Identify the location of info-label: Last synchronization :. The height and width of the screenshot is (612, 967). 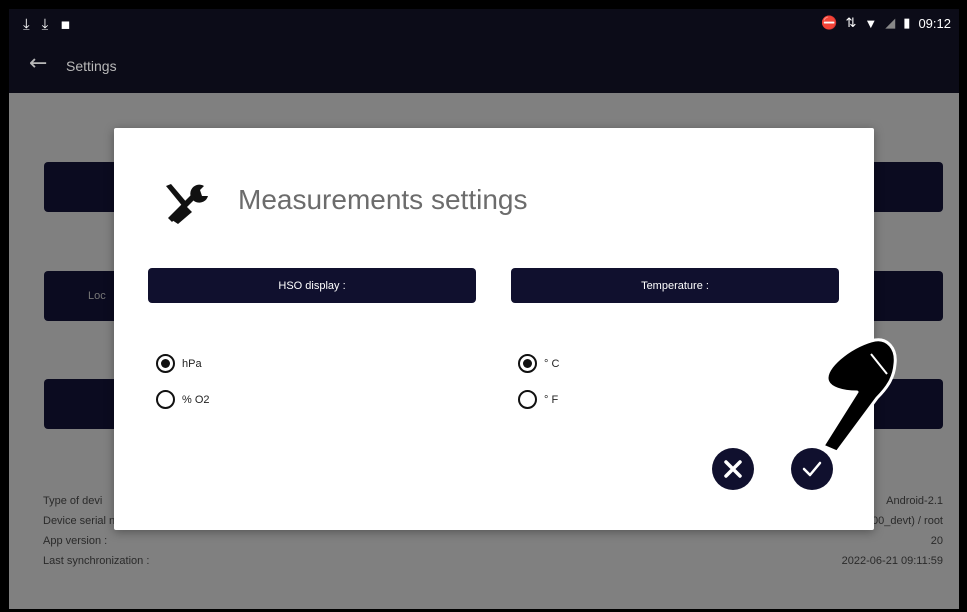
(96, 561).